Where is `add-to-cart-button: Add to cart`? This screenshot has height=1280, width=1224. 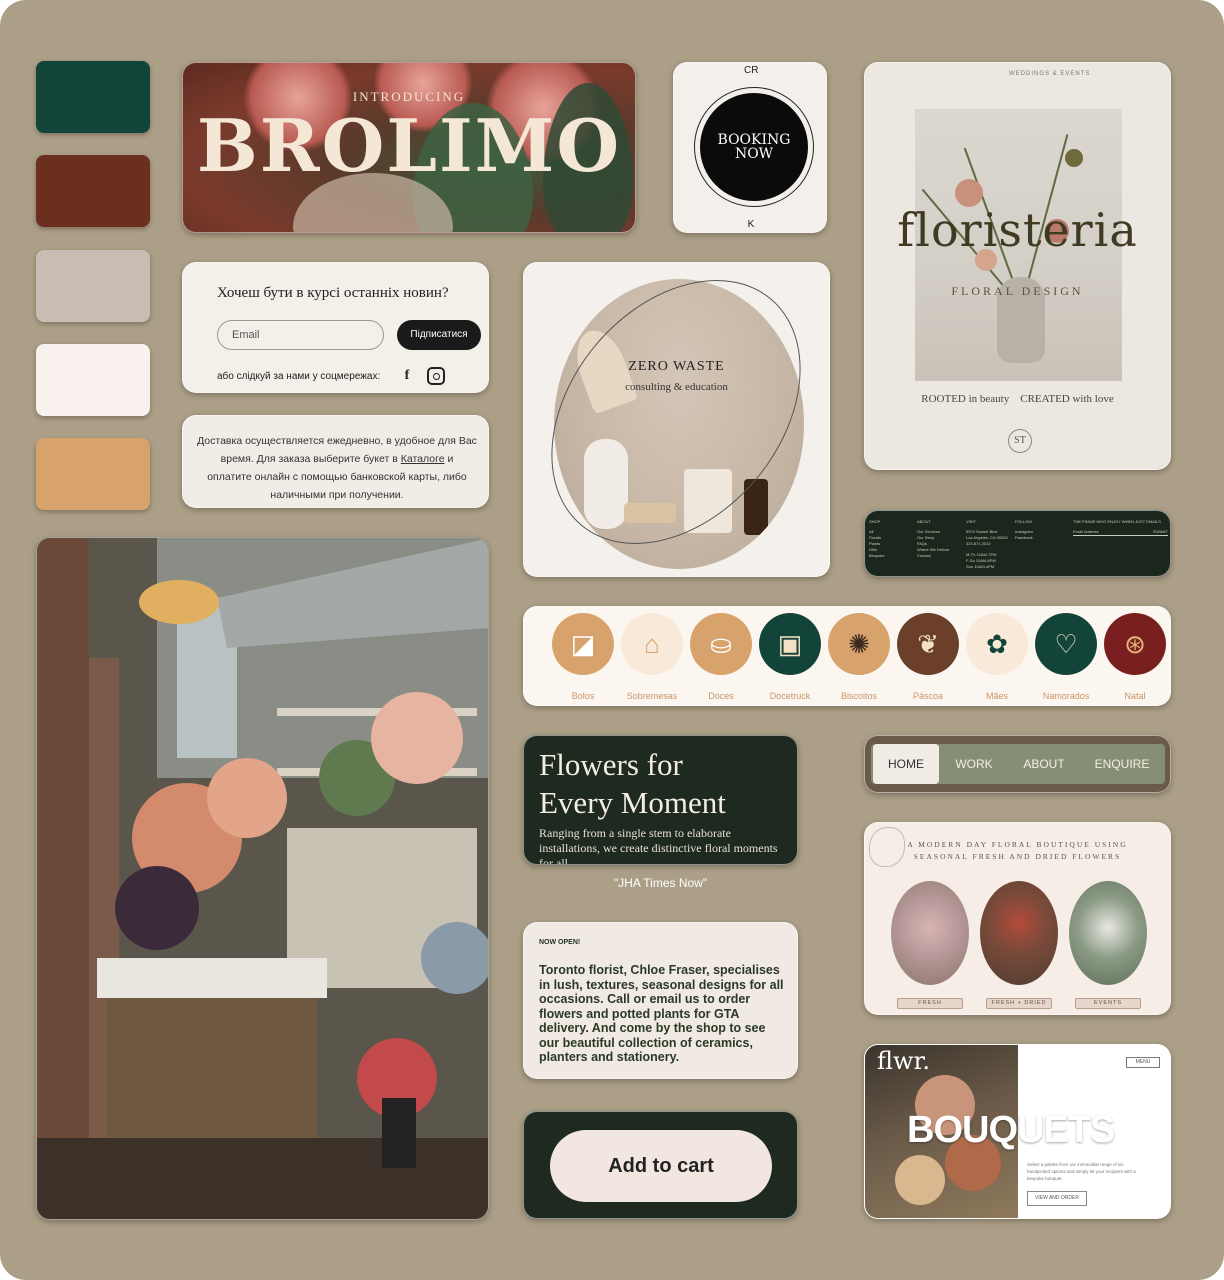 add-to-cart-button: Add to cart is located at coordinates (661, 1166).